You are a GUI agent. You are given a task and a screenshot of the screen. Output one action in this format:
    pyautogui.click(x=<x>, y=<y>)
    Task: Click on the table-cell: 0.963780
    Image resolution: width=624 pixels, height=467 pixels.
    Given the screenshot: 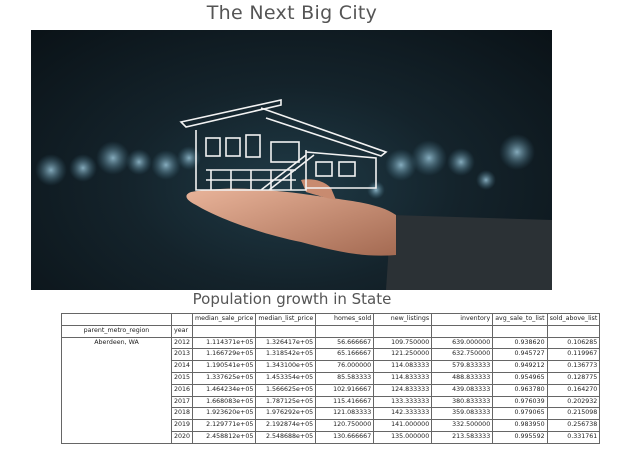 What is the action you would take?
    pyautogui.click(x=520, y=390)
    